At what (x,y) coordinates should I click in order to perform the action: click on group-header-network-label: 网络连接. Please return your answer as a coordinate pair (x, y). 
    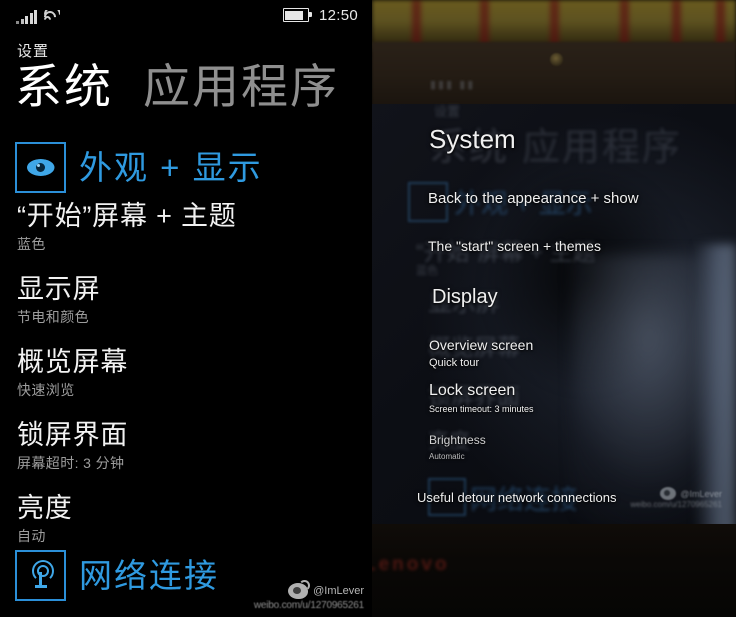
    Looking at the image, I should click on (149, 575).